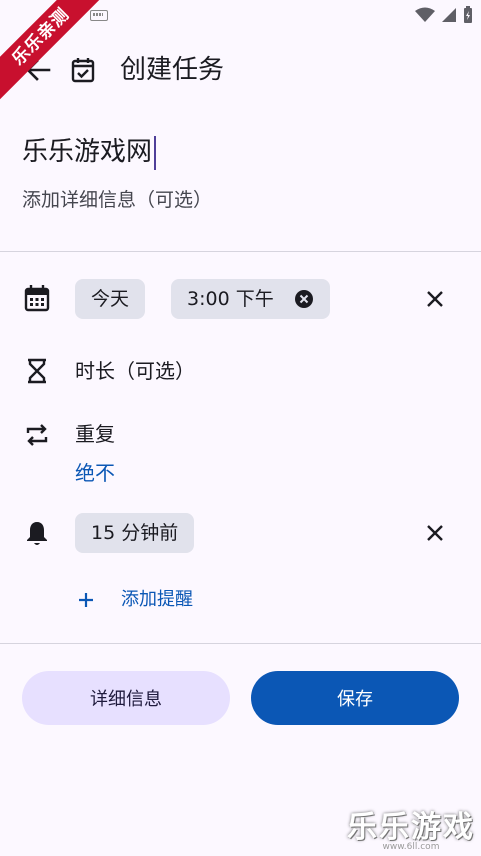 The image size is (481, 856). What do you see at coordinates (37, 298) in the screenshot?
I see `calendar-icon` at bounding box center [37, 298].